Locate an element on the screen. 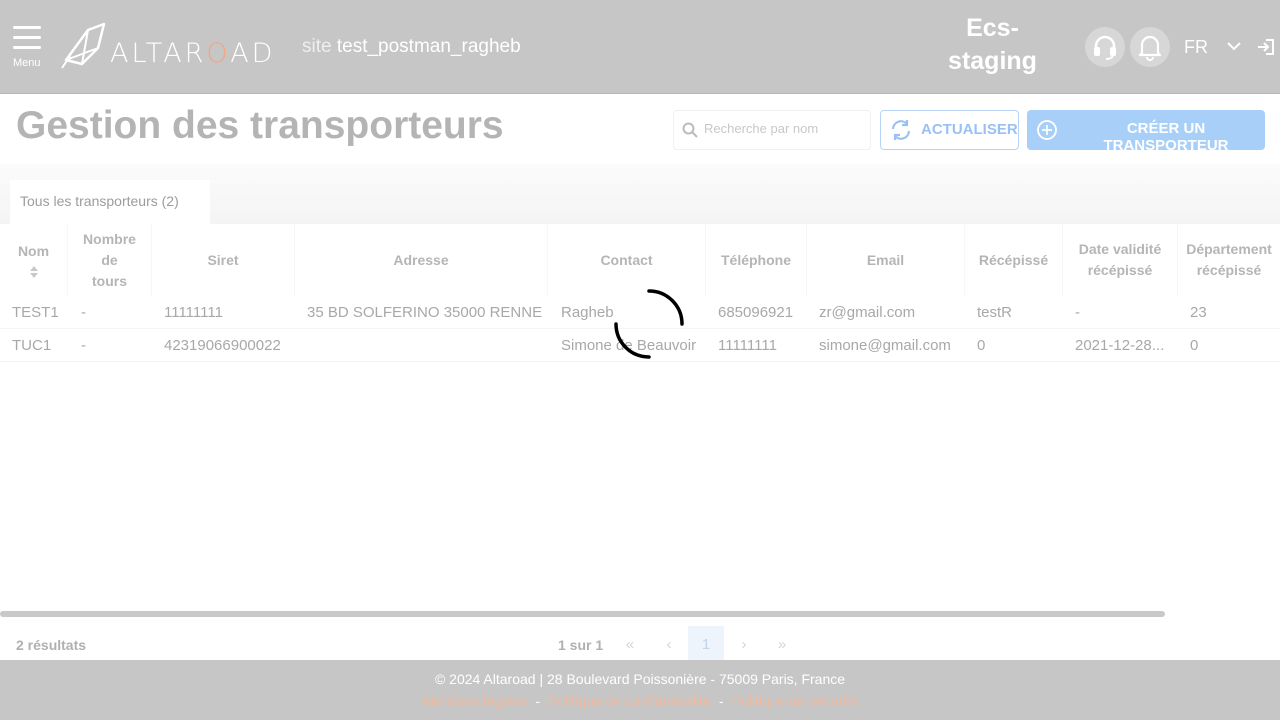 This screenshot has width=1280, height=720. logo-text-part: ALTAR is located at coordinates (158, 53).